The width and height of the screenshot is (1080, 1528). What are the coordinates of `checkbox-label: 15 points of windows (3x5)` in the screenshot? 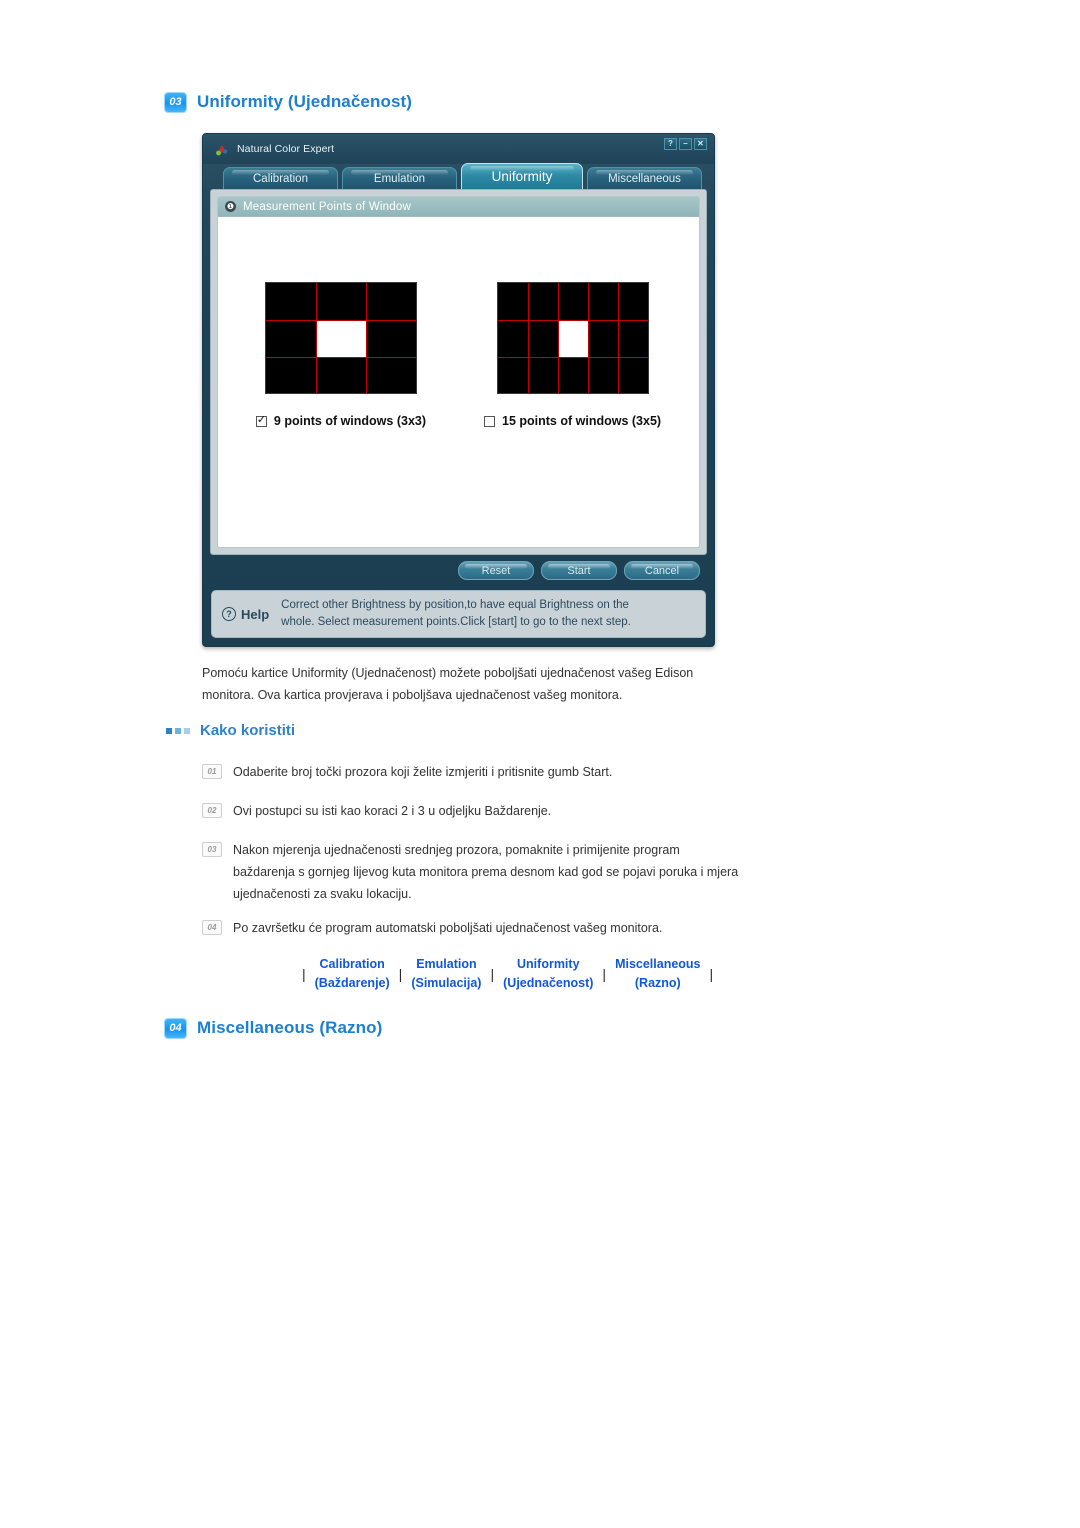 It's located at (582, 421).